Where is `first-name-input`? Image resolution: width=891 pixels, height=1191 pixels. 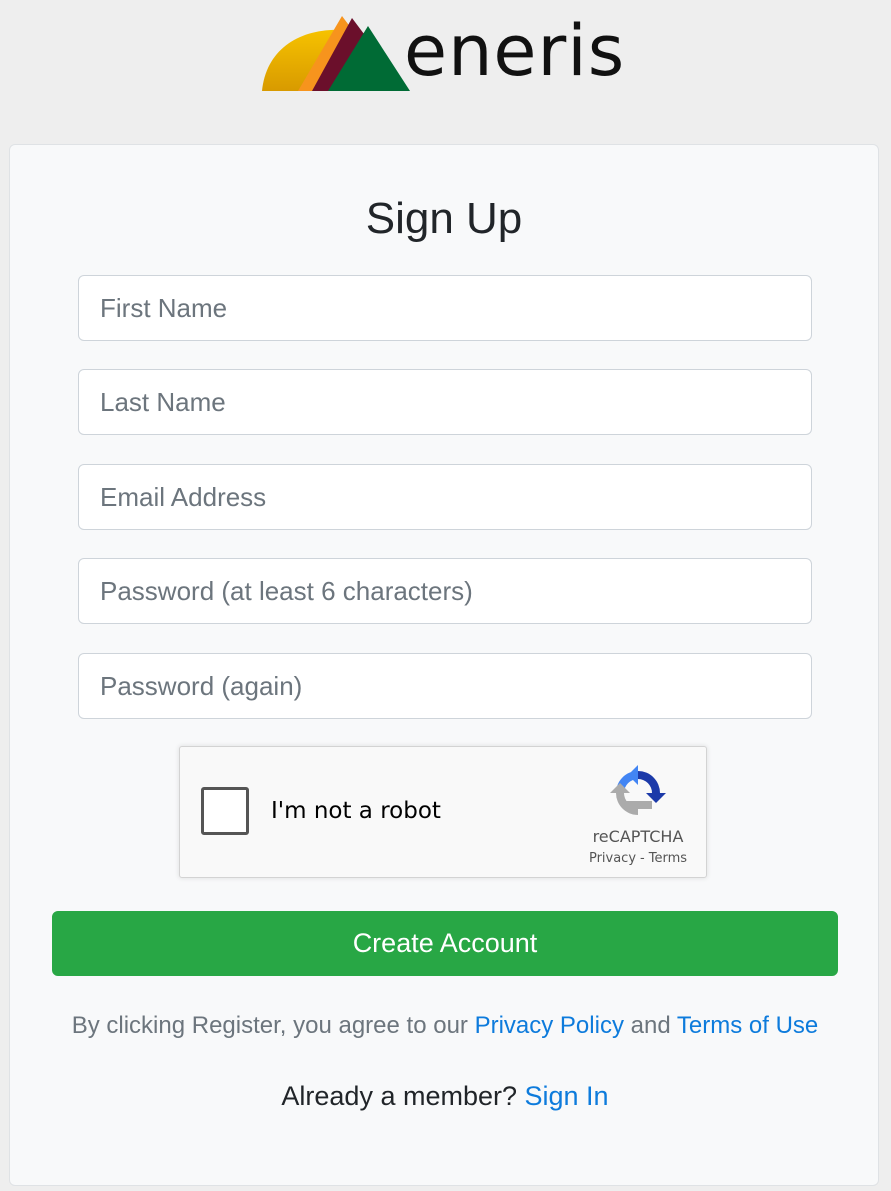
first-name-input is located at coordinates (445, 308).